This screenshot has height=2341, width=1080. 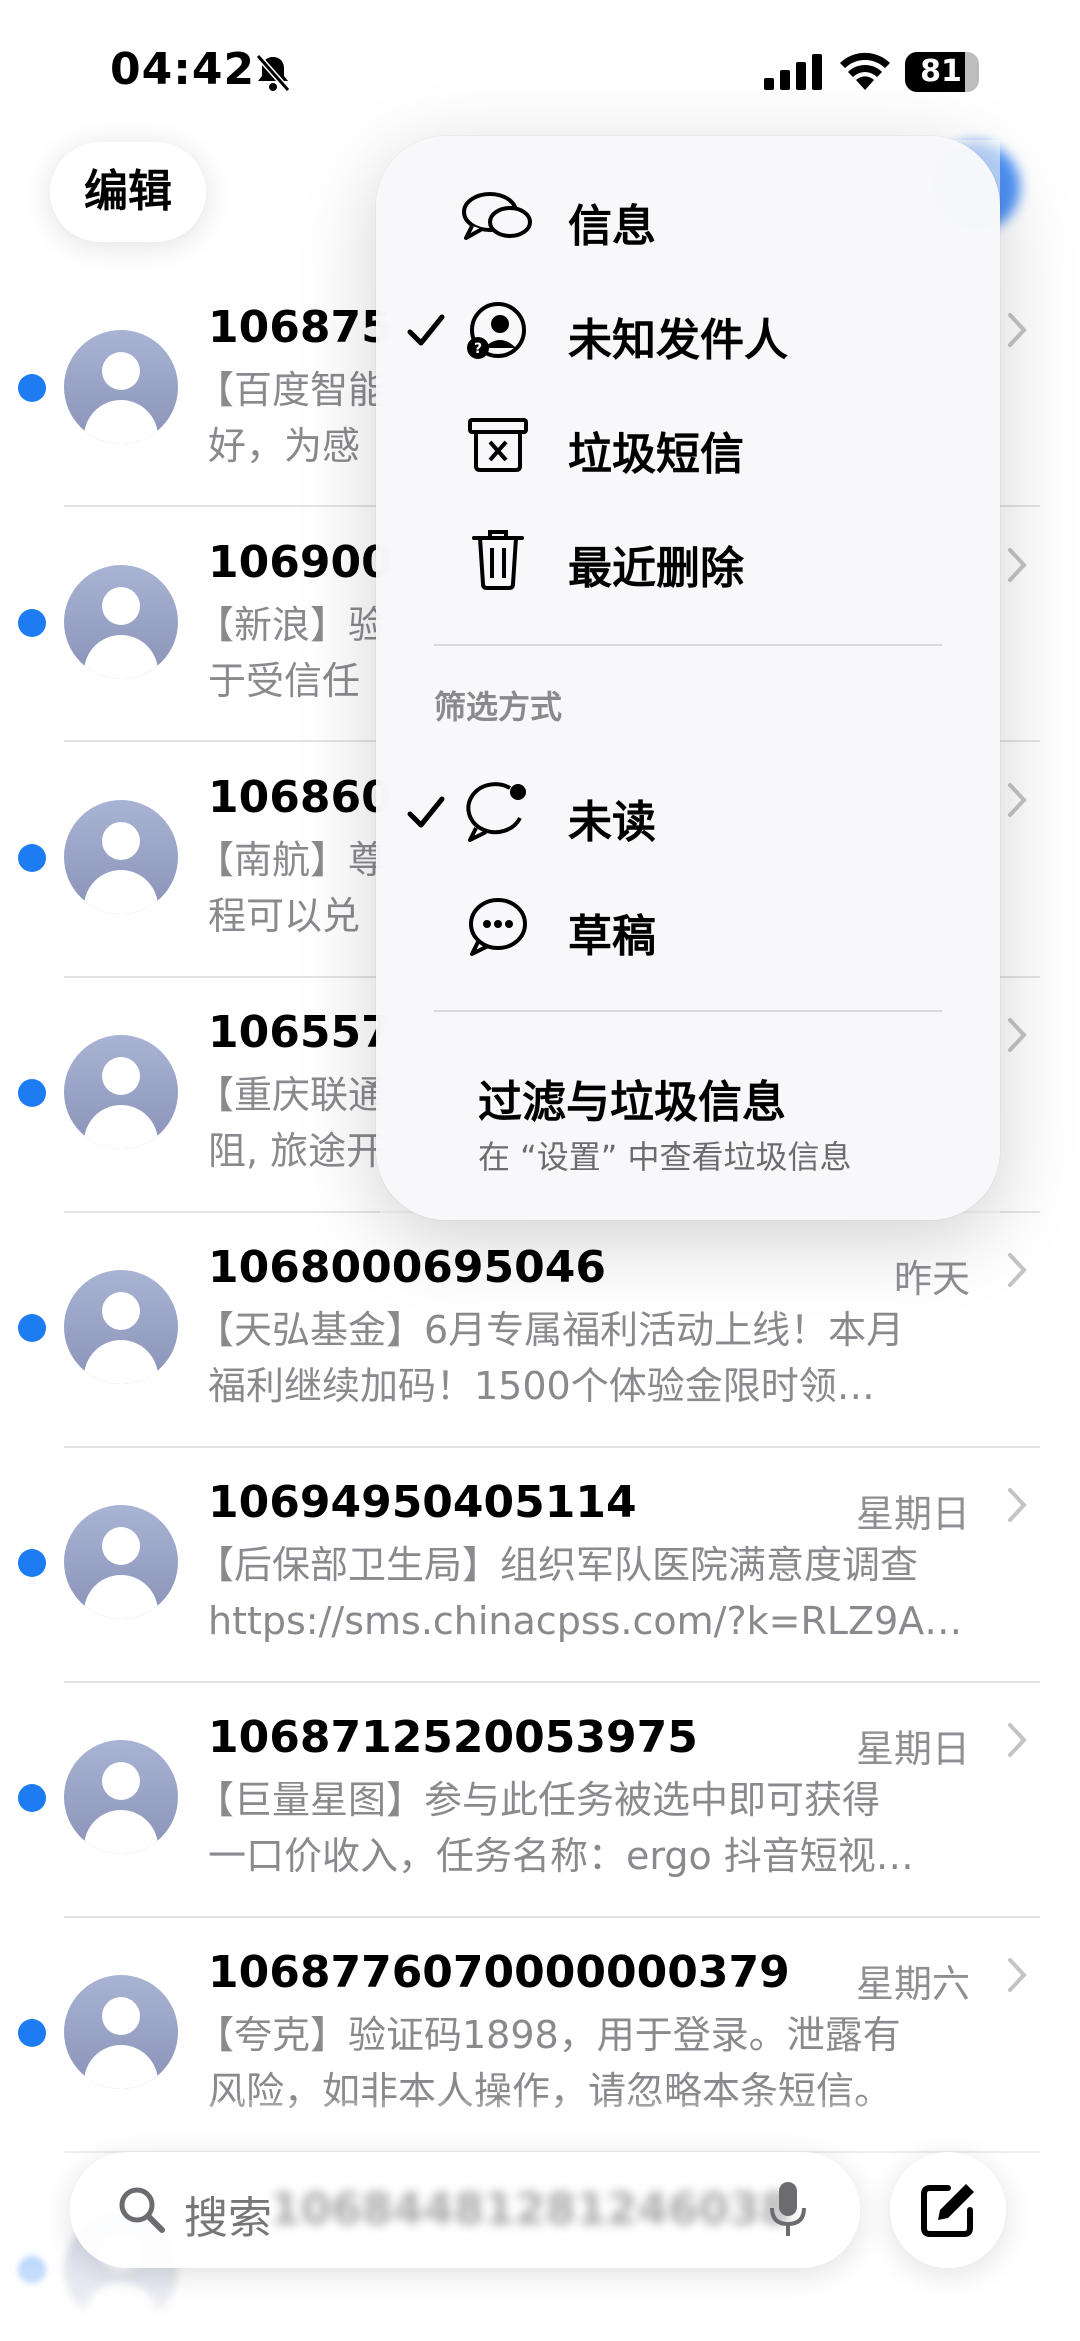 I want to click on unread-bubble-icon, so click(x=496, y=812).